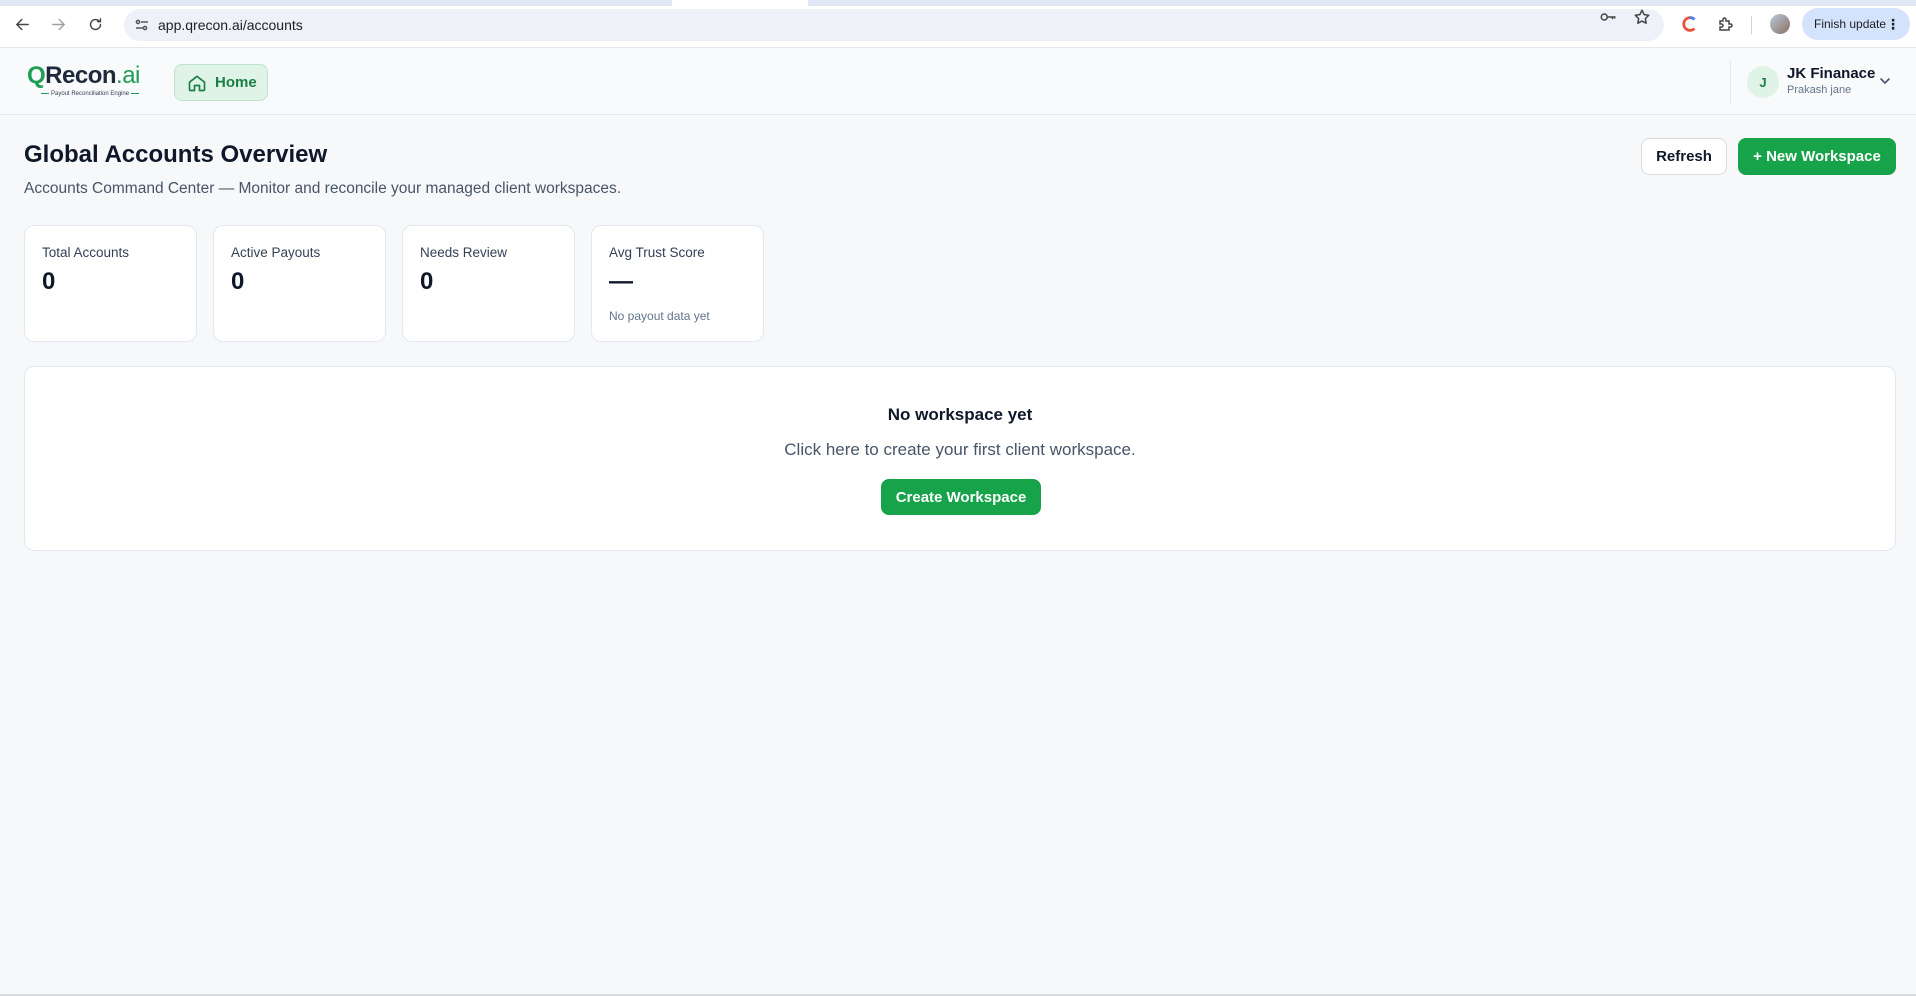 Image resolution: width=1916 pixels, height=996 pixels. What do you see at coordinates (230, 25) in the screenshot?
I see `url-text: app.qrecon.ai/accounts` at bounding box center [230, 25].